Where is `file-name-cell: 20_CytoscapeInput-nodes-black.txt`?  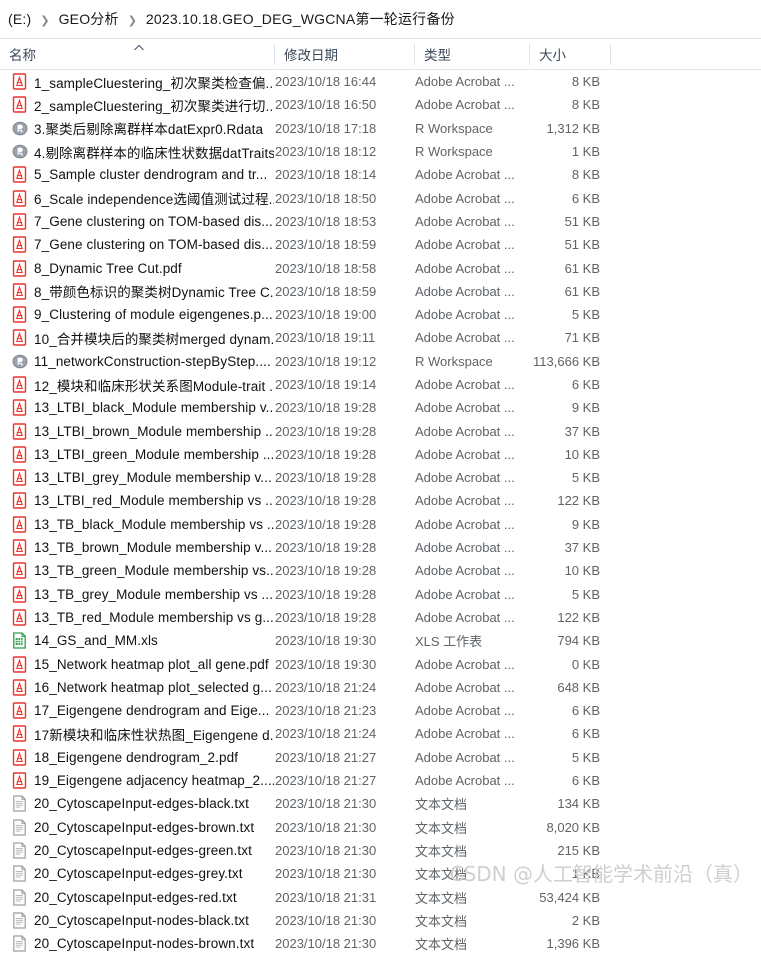
file-name-cell: 20_CytoscapeInput-nodes-black.txt is located at coordinates (143, 920).